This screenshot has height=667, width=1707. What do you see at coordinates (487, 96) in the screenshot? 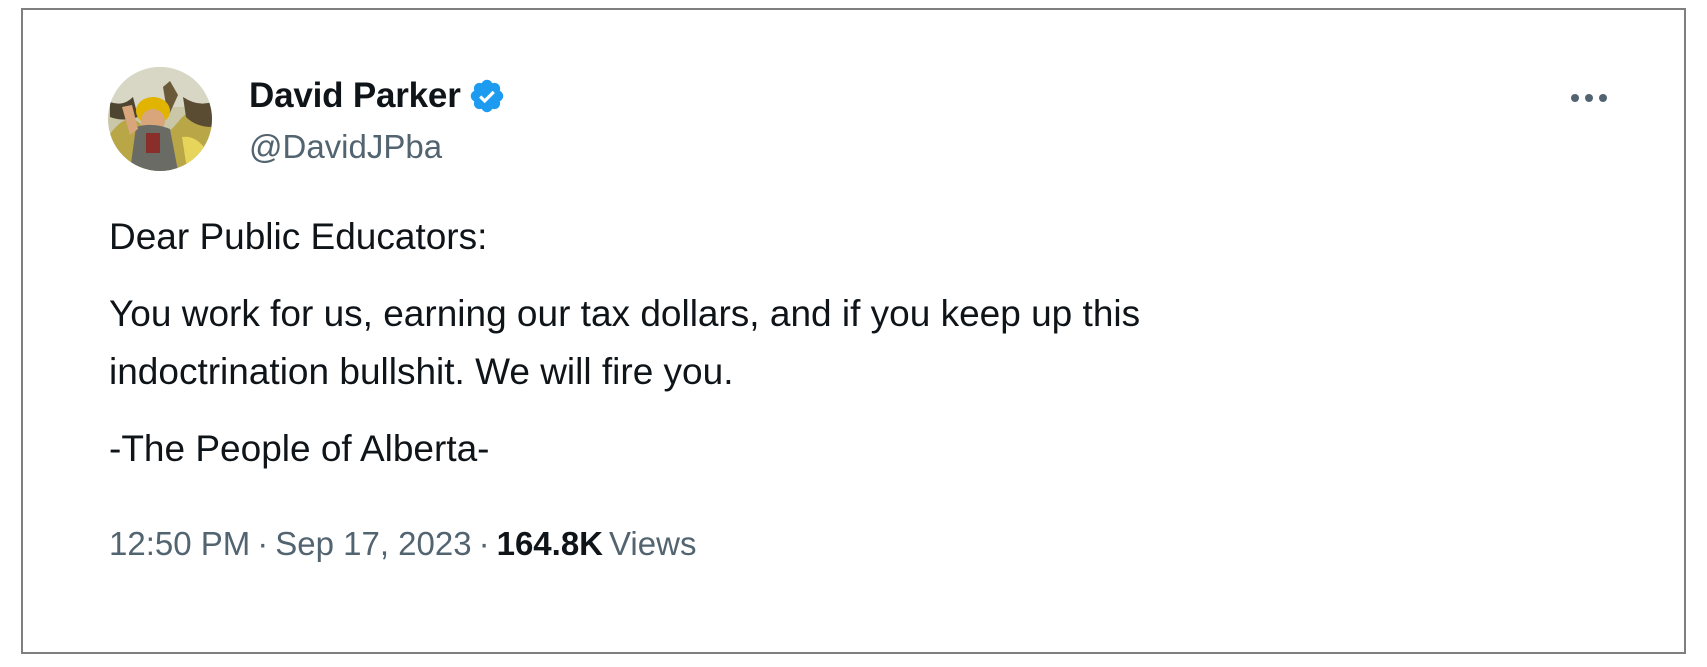
I see `verified-badge-icon` at bounding box center [487, 96].